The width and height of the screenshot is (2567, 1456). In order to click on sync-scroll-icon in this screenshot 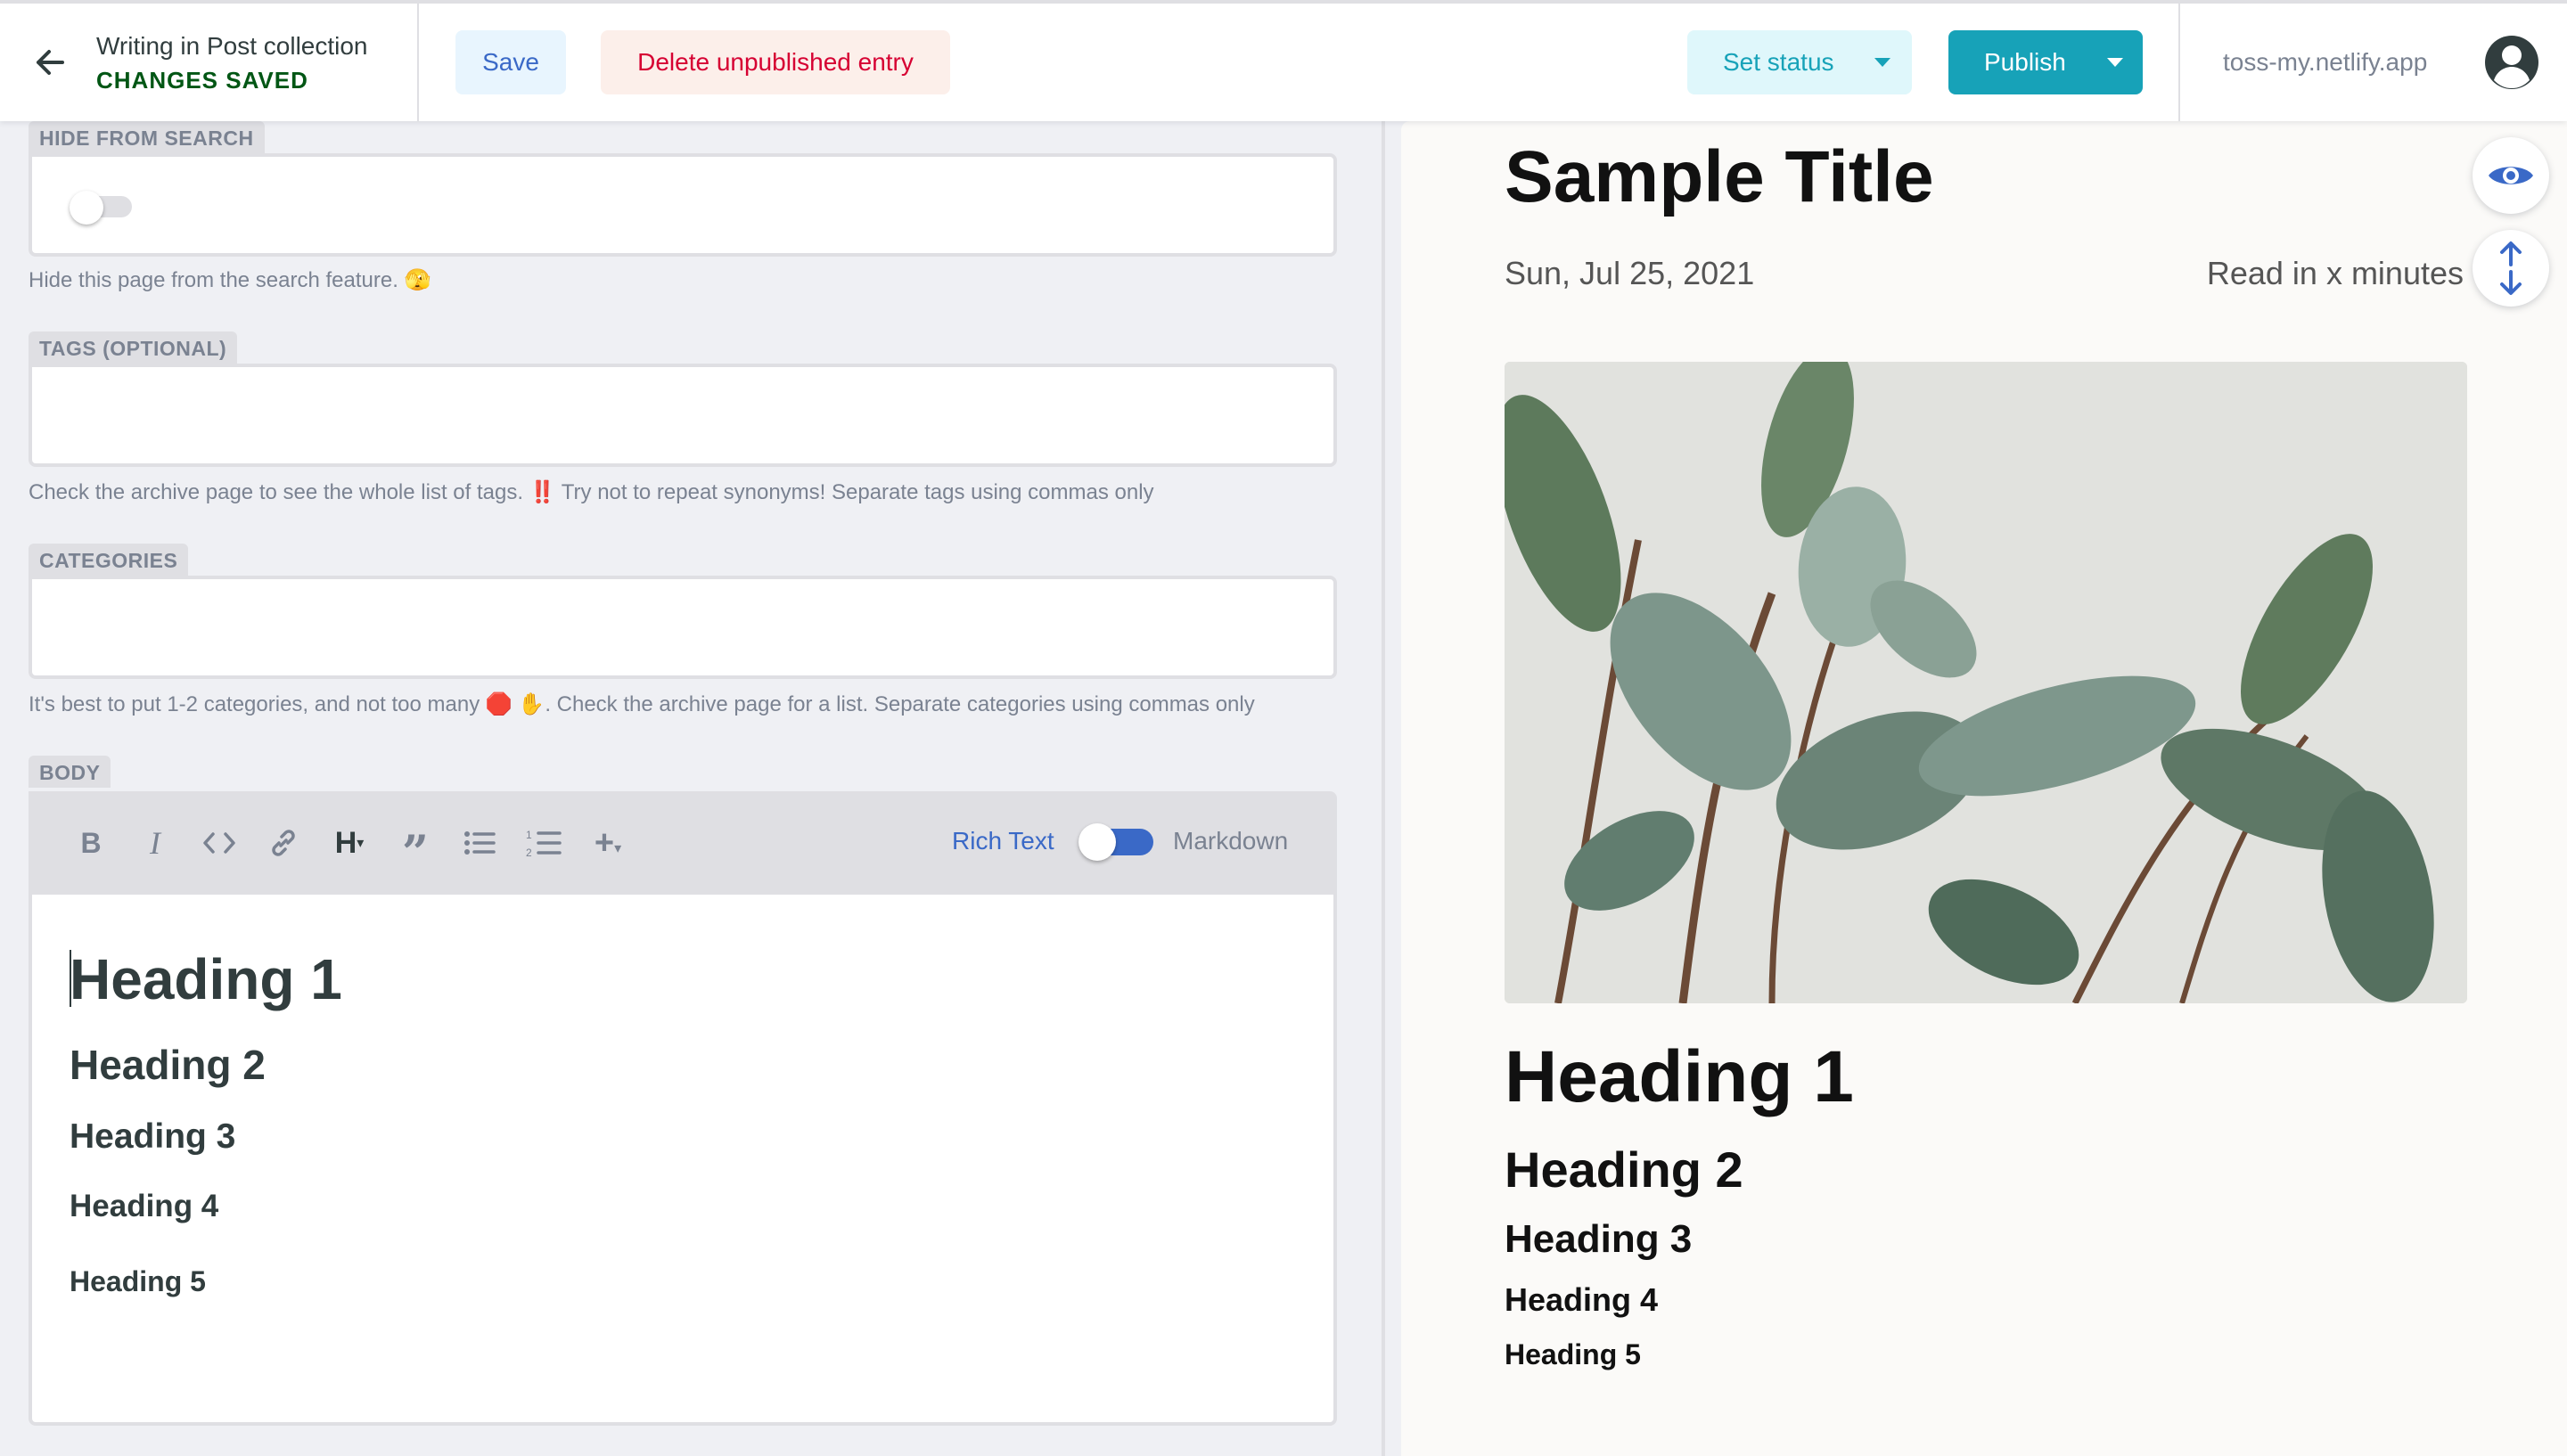, I will do `click(2511, 268)`.